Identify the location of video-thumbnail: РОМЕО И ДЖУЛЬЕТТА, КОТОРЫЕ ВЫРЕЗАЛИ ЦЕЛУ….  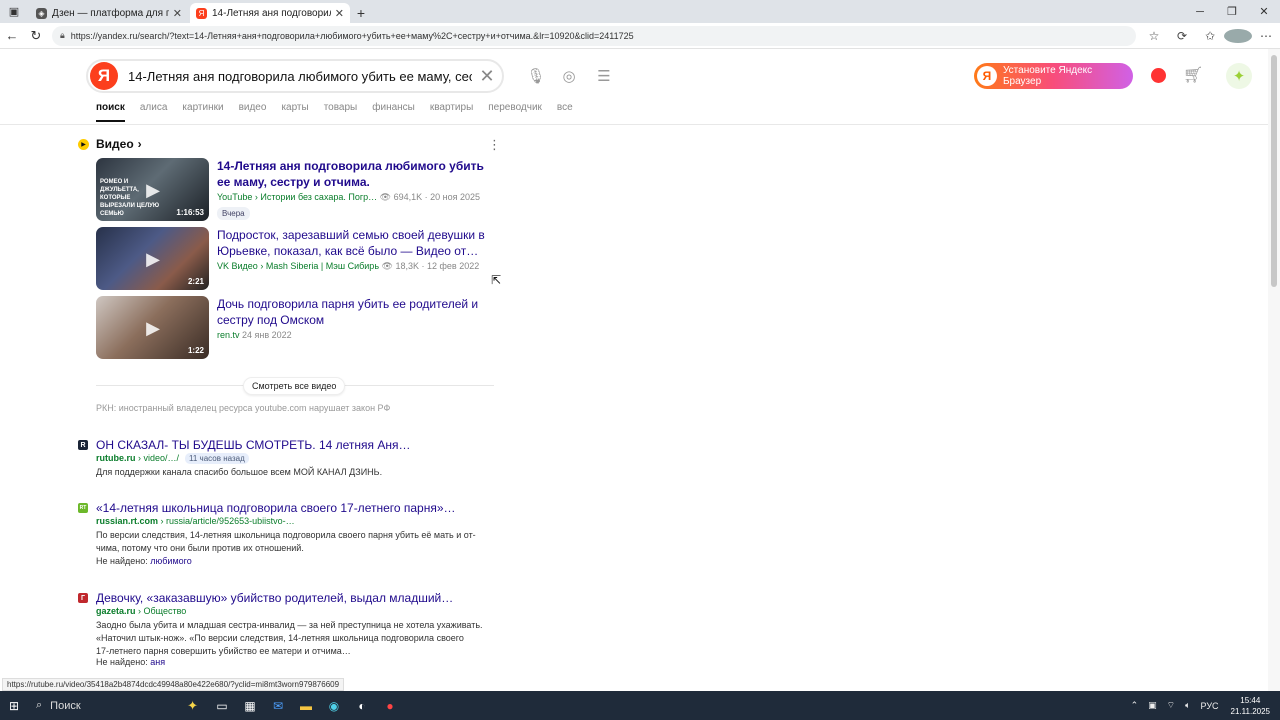
(152, 189).